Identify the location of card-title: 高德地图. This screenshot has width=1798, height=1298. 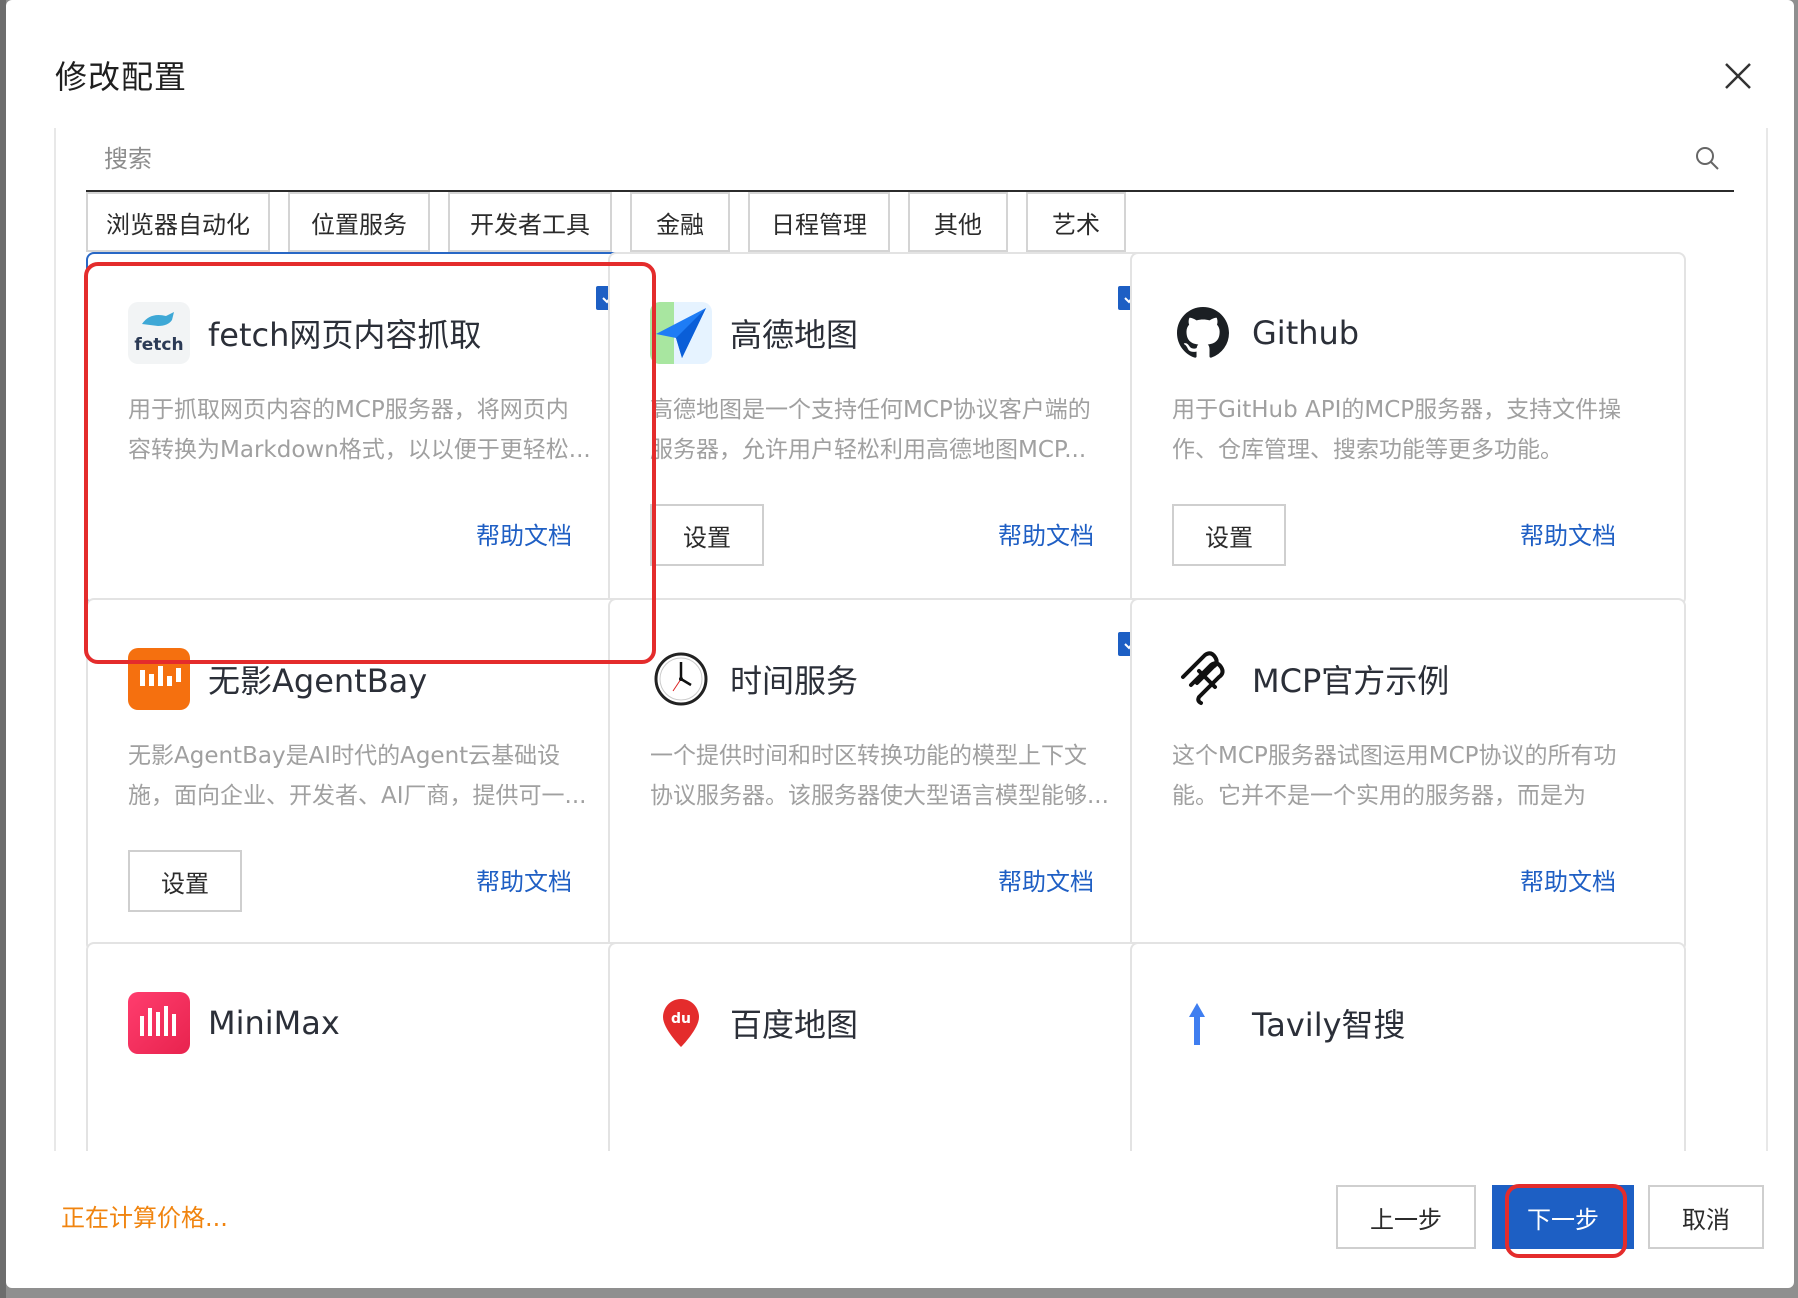
(794, 335).